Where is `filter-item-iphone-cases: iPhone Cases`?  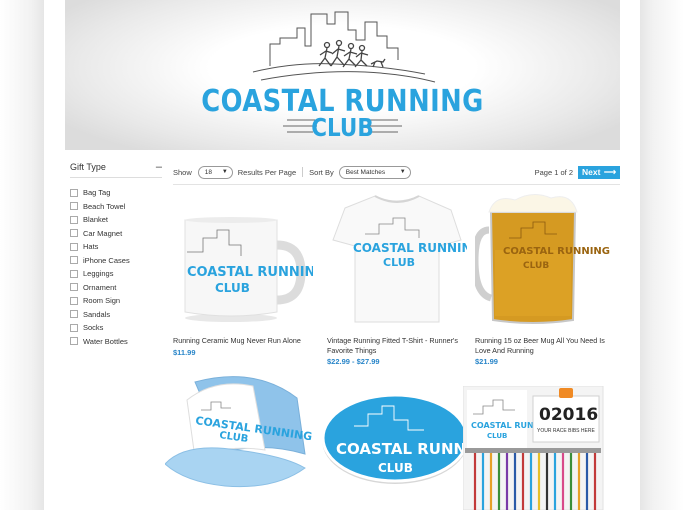 filter-item-iphone-cases: iPhone Cases is located at coordinates (116, 261).